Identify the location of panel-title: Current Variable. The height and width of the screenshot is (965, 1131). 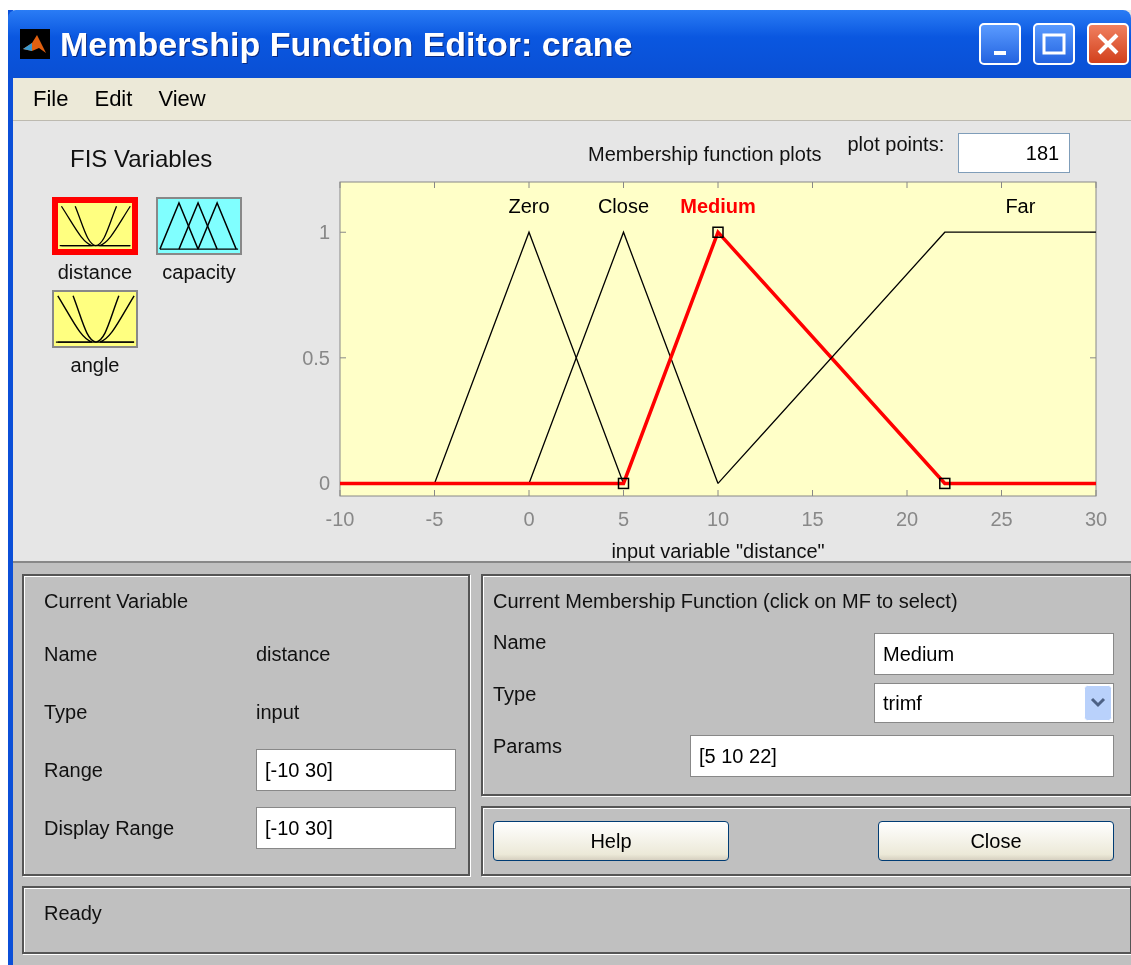
(116, 601).